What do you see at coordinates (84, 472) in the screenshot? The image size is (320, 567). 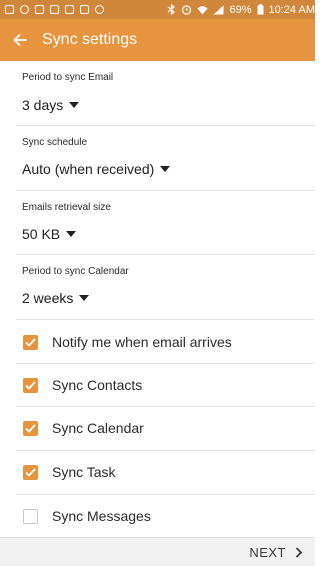 I see `checkbox-label: Sync Task` at bounding box center [84, 472].